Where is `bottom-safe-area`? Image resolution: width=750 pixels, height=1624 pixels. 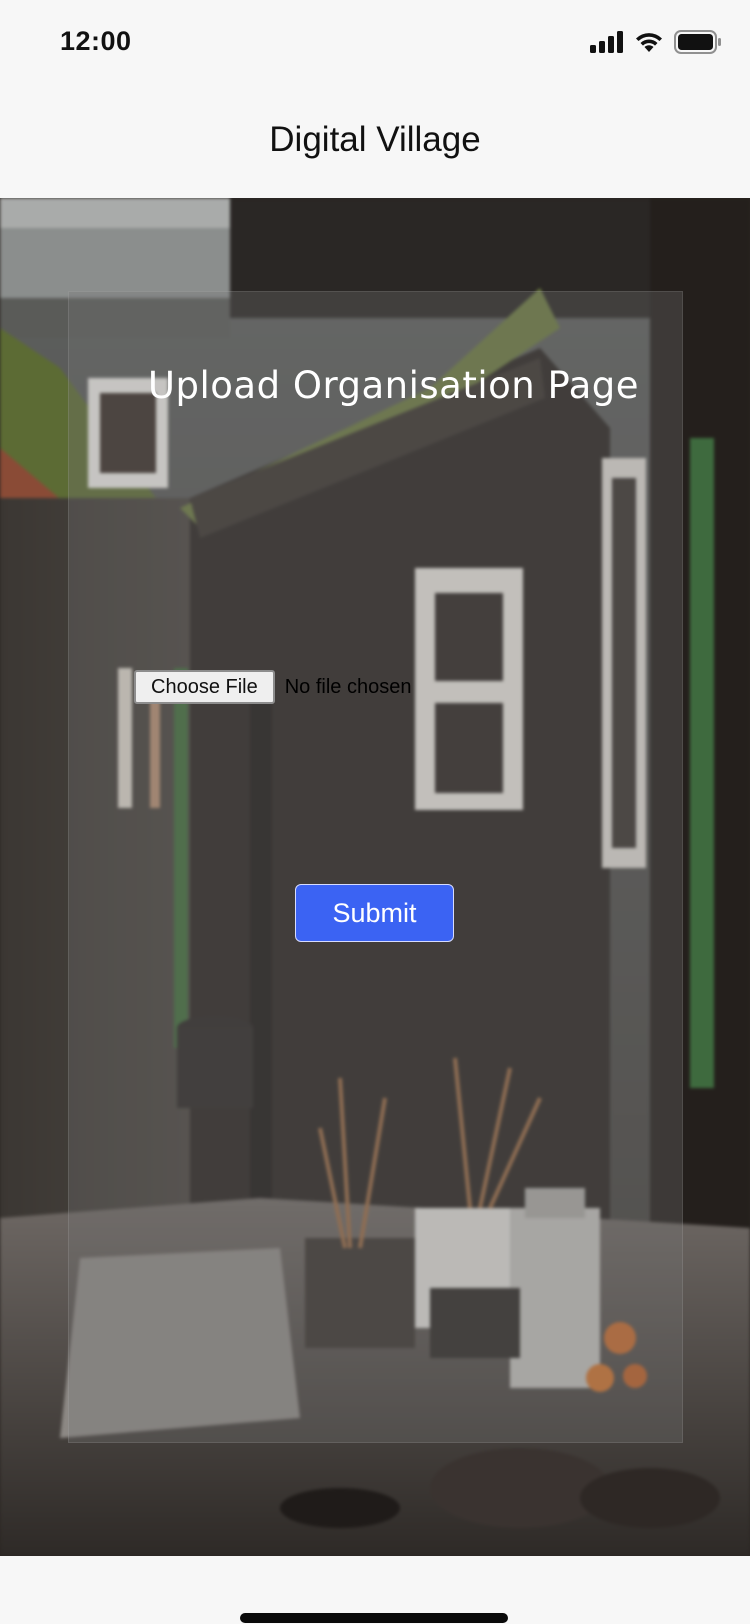 bottom-safe-area is located at coordinates (375, 1590).